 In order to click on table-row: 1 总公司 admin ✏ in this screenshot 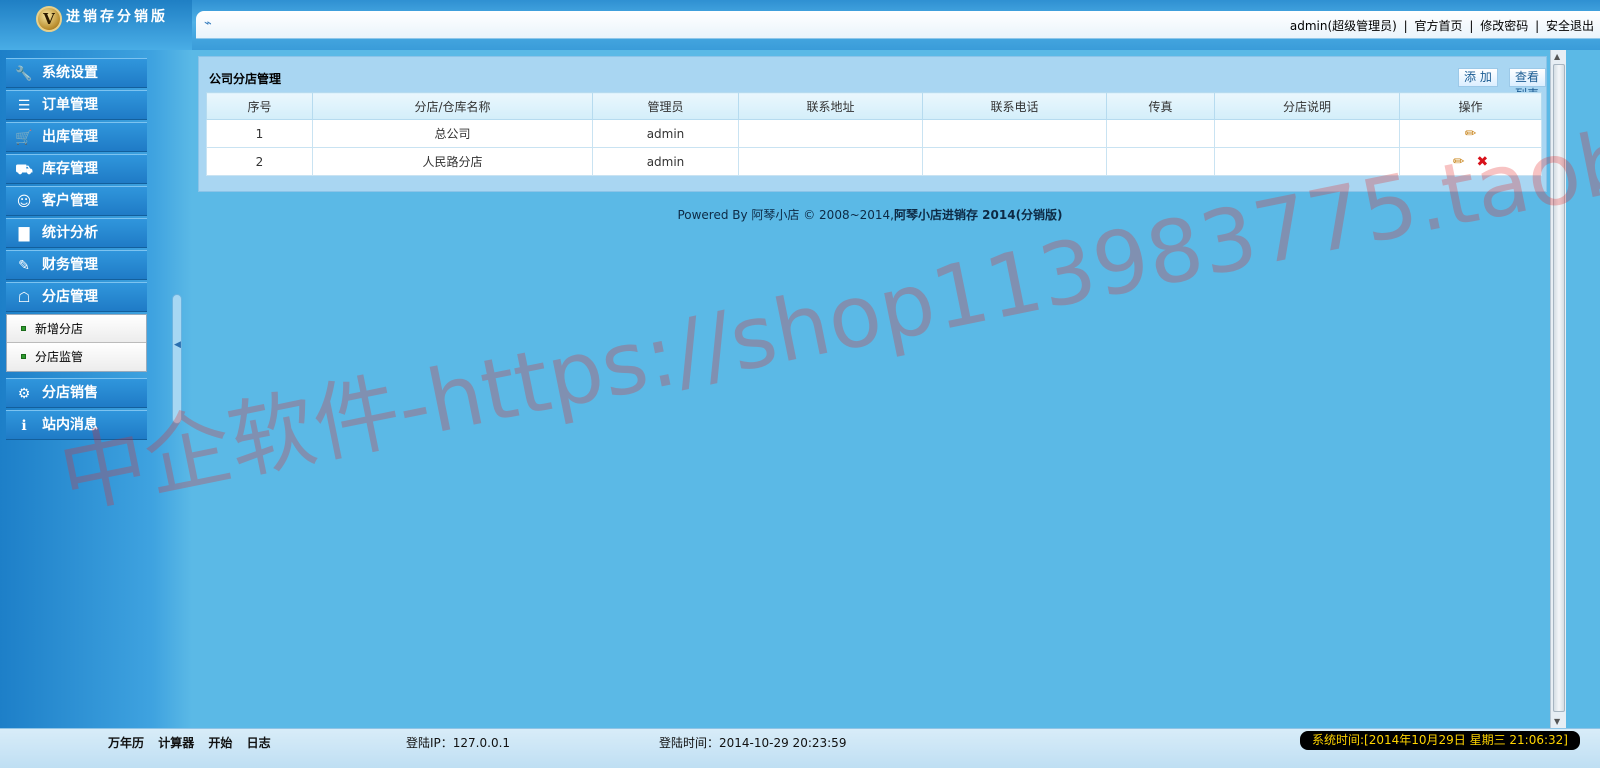, I will do `click(874, 133)`.